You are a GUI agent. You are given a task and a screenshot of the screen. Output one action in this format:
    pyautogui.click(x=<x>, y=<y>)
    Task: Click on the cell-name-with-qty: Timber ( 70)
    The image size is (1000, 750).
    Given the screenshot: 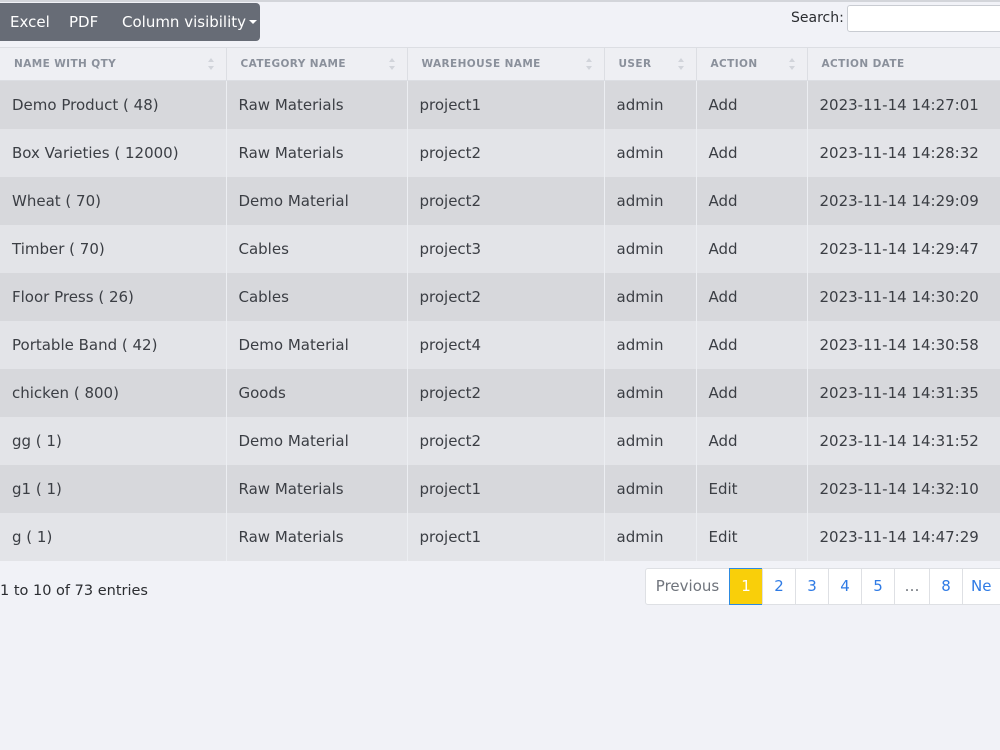 What is the action you would take?
    pyautogui.click(x=113, y=248)
    